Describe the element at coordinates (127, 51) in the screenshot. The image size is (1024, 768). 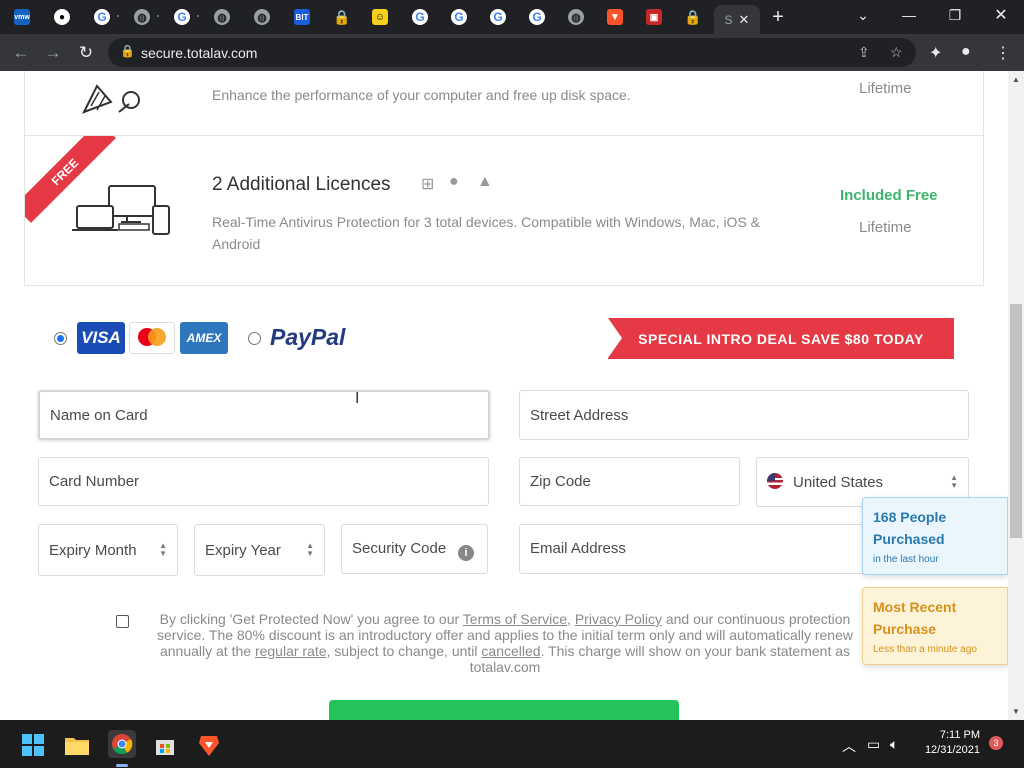
I see `lock-icon: 🔒` at that location.